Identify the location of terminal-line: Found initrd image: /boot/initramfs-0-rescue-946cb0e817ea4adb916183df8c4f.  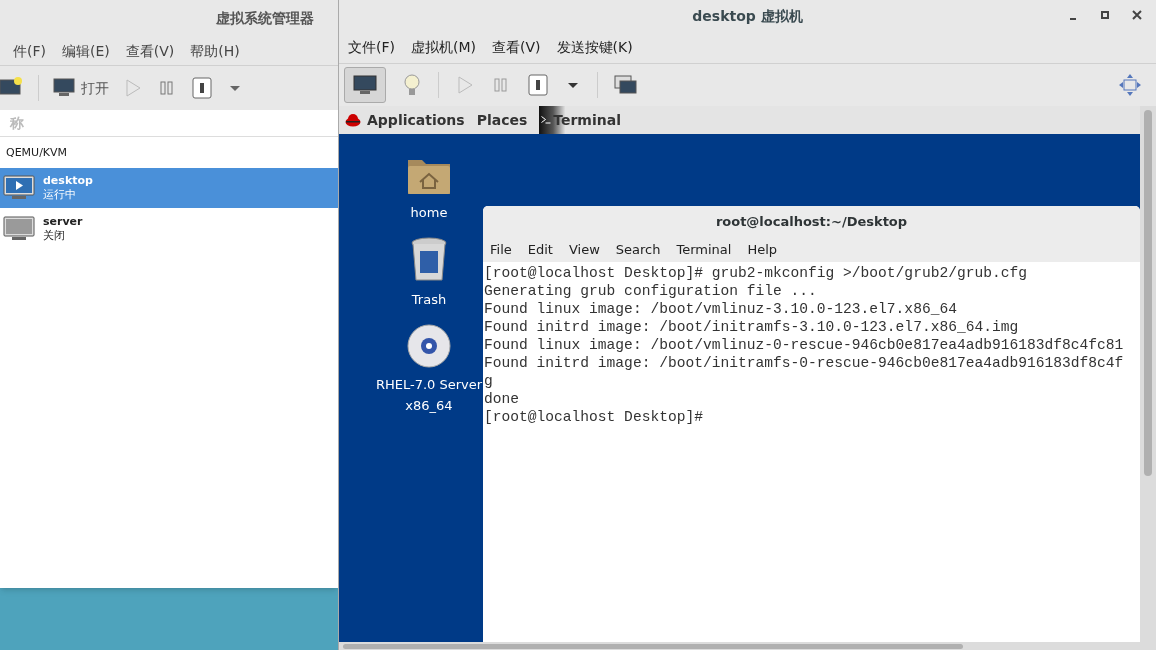
(804, 363).